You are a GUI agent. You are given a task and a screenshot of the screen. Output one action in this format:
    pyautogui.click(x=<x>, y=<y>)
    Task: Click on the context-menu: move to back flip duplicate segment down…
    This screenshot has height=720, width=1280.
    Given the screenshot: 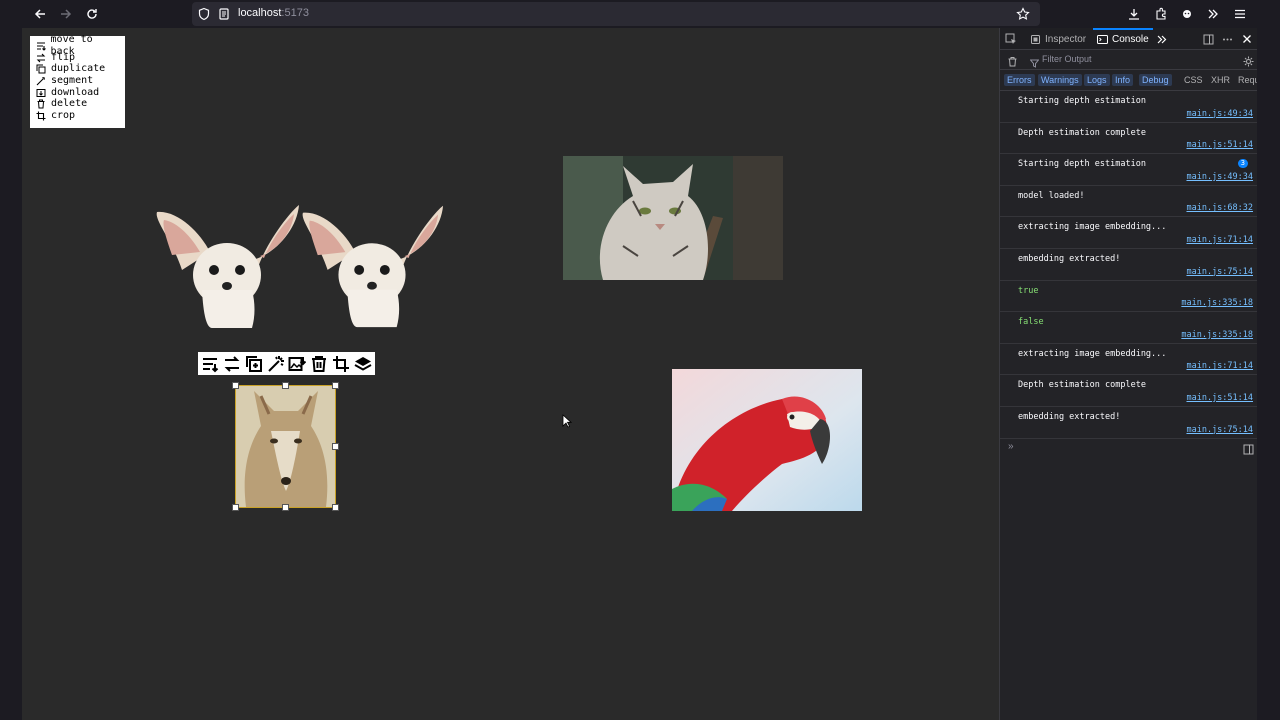 What is the action you would take?
    pyautogui.click(x=77, y=81)
    